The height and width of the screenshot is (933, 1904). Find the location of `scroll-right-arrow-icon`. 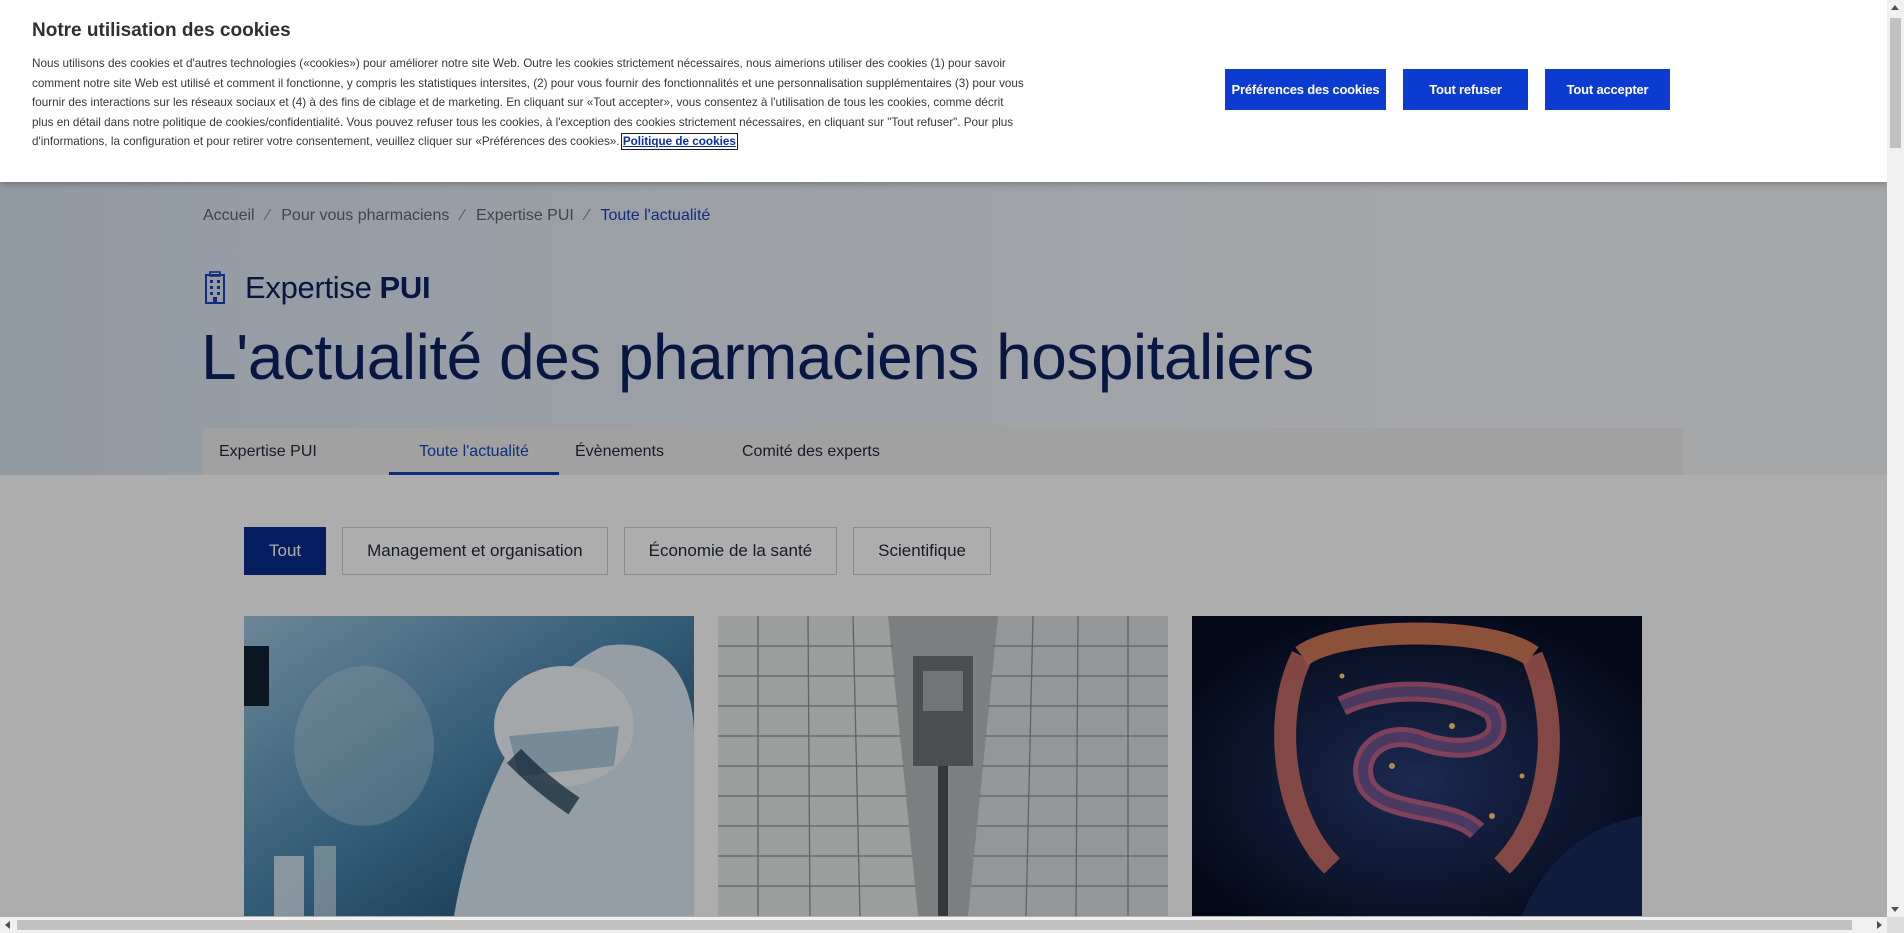

scroll-right-arrow-icon is located at coordinates (1879, 925).